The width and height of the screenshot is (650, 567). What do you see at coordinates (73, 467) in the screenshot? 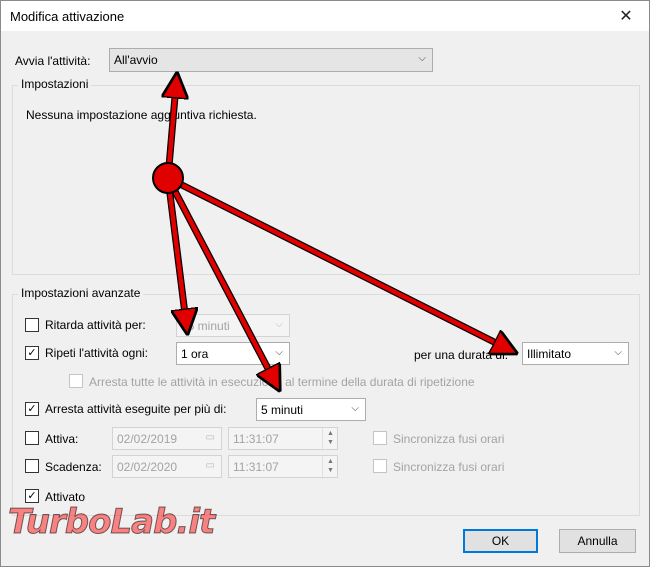
I see `expire-label: Scadenza:` at bounding box center [73, 467].